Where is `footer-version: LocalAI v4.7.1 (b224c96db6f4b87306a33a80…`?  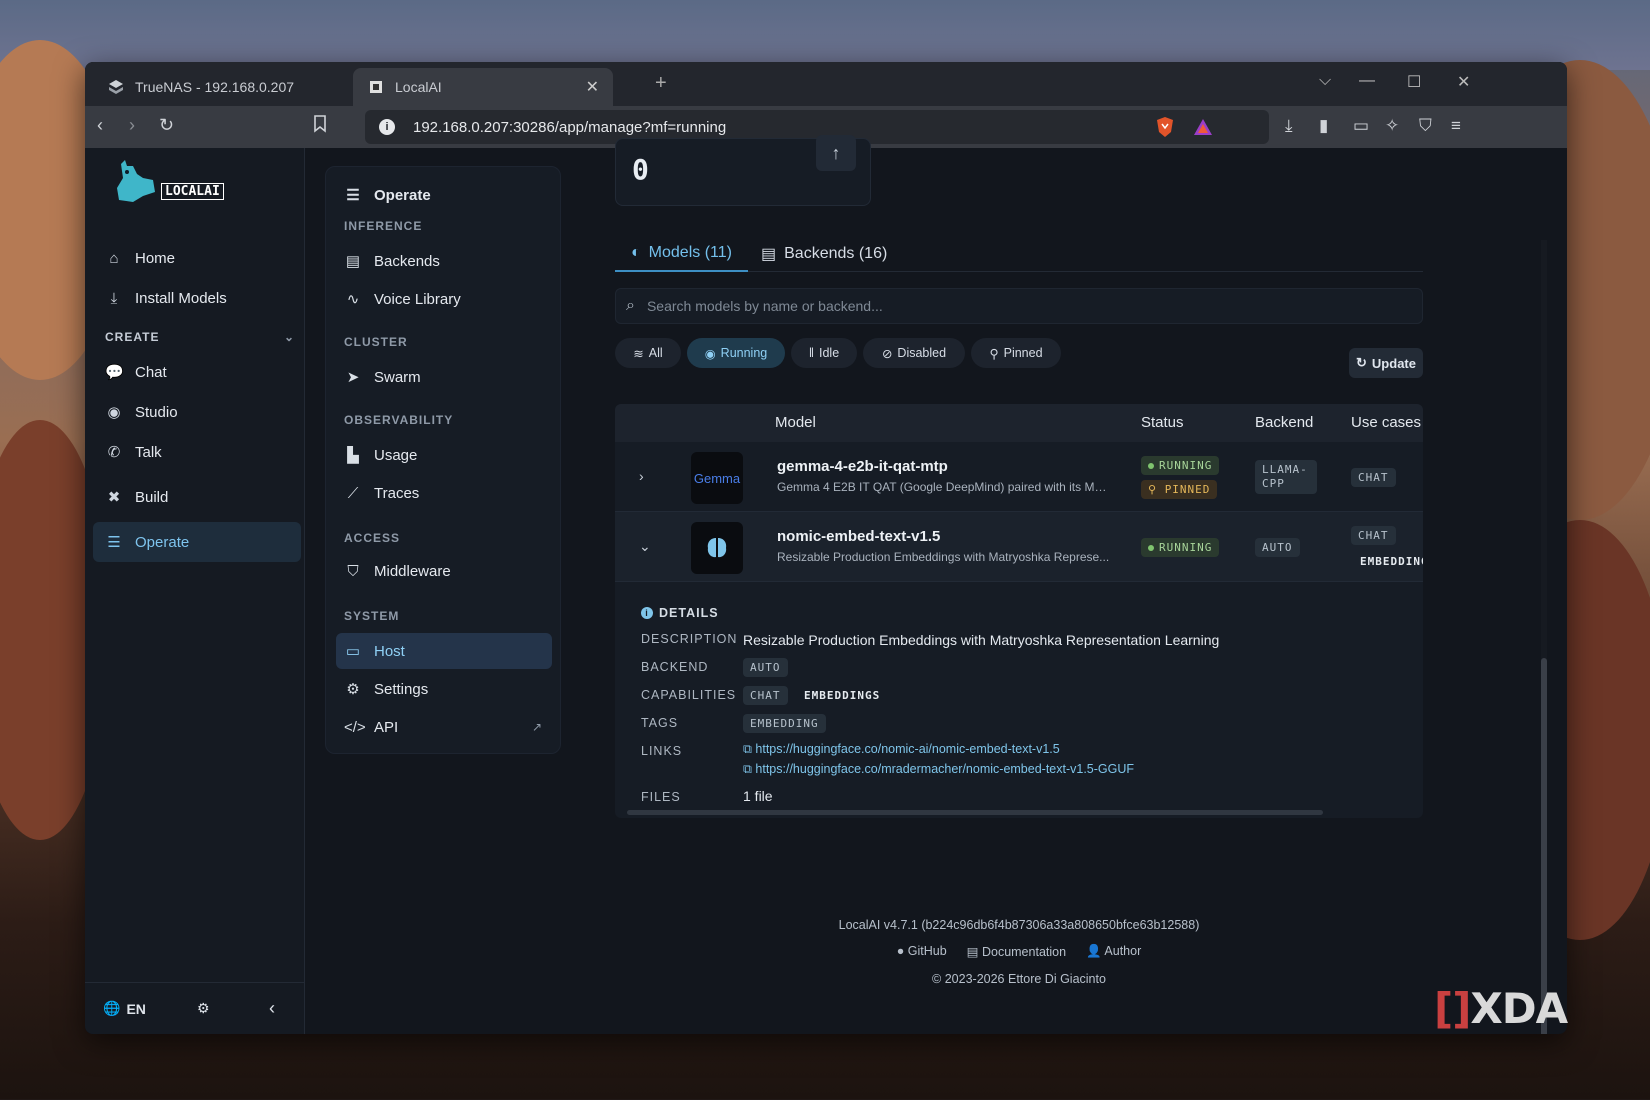
footer-version: LocalAI v4.7.1 (b224c96db6f4b87306a33a80… is located at coordinates (1019, 925).